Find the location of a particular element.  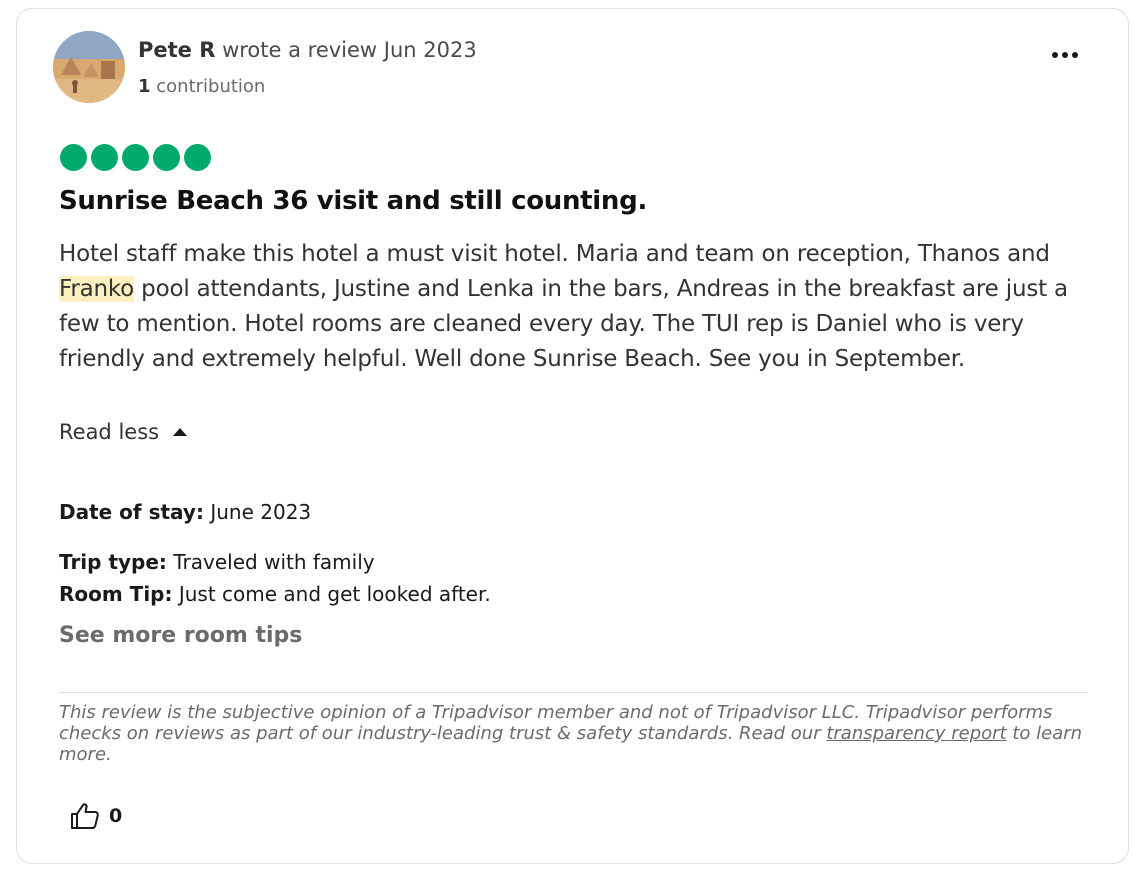

trip-type: Trip type: Traveled with family is located at coordinates (217, 562).